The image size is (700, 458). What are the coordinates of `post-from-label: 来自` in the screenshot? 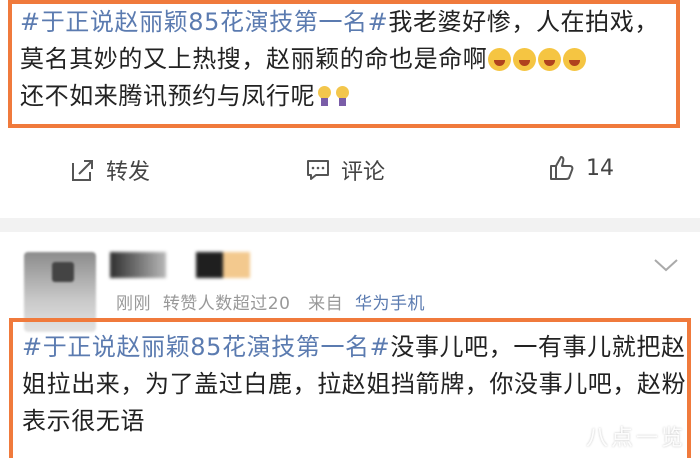 It's located at (326, 304).